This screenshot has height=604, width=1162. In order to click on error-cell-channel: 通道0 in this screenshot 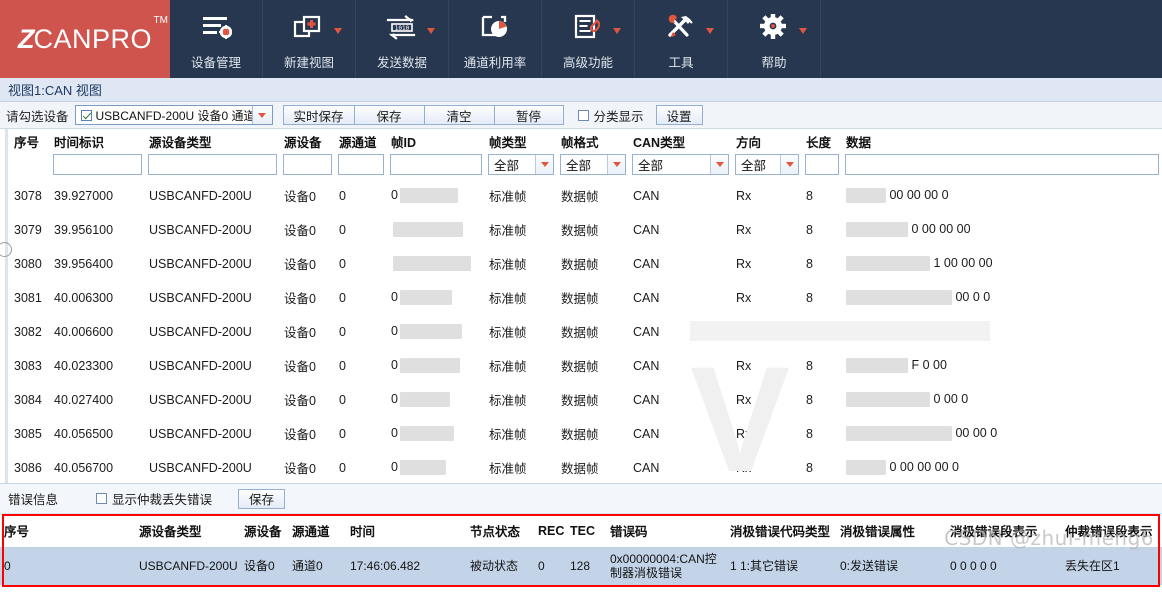, I will do `click(317, 566)`.